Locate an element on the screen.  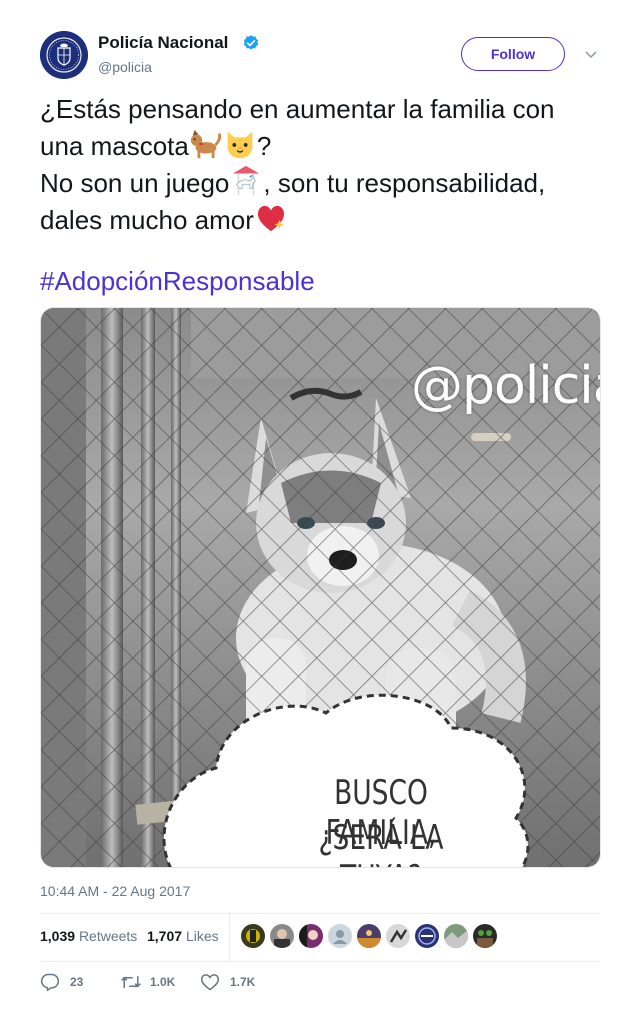
divider is located at coordinates (320, 961).